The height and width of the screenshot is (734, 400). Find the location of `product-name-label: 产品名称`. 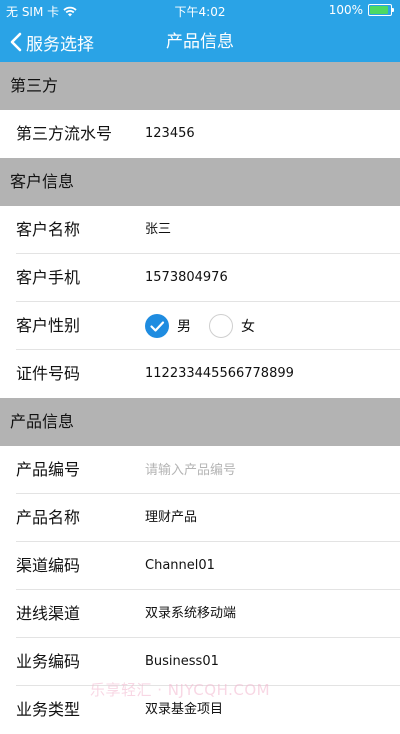

product-name-label: 产品名称 is located at coordinates (48, 517).